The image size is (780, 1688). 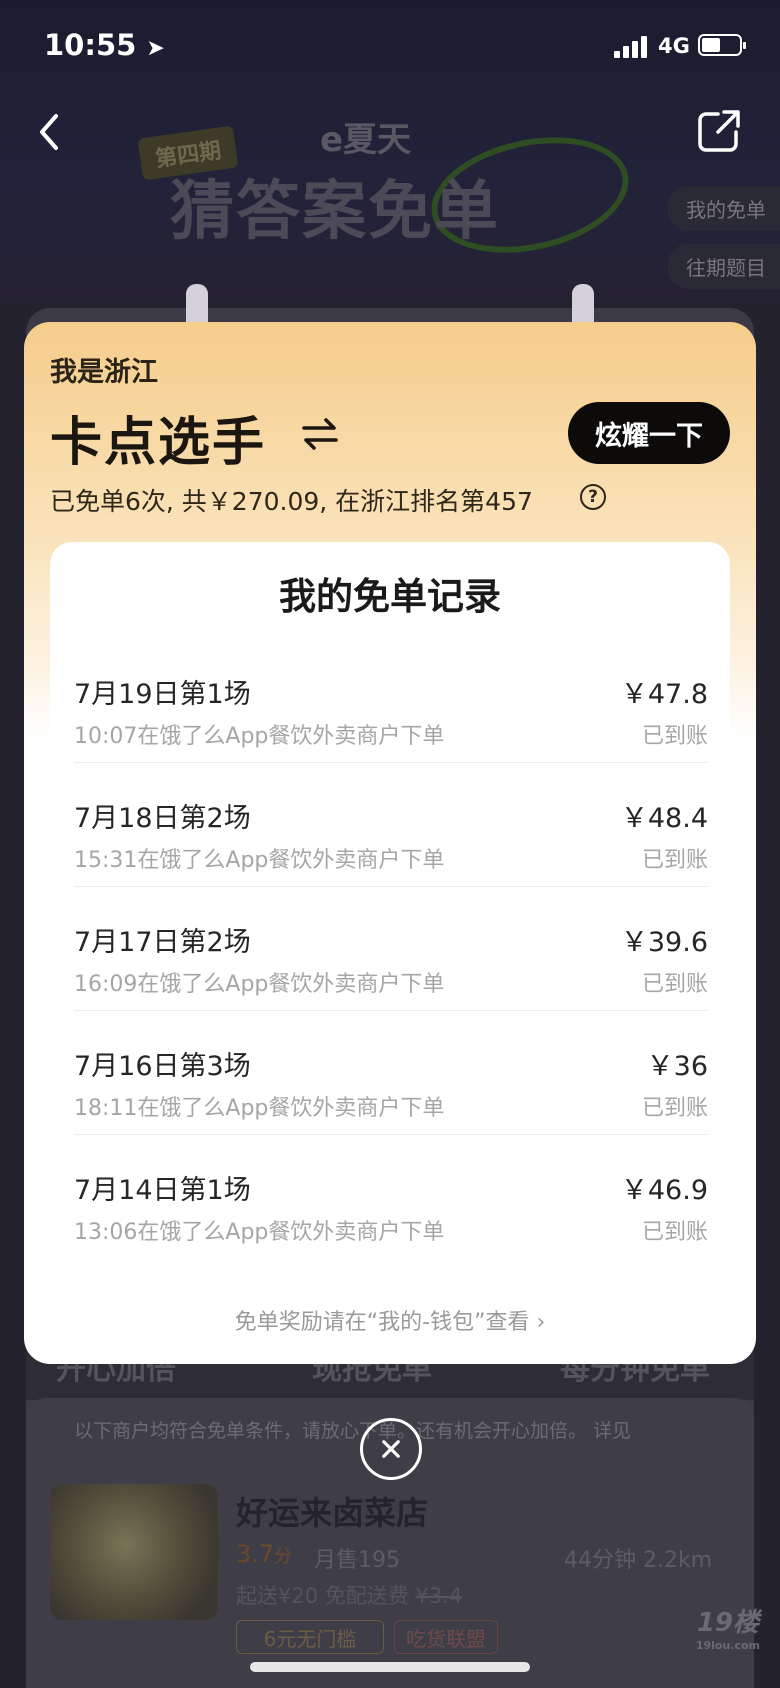 I want to click on cellular-signal-icon, so click(x=630, y=47).